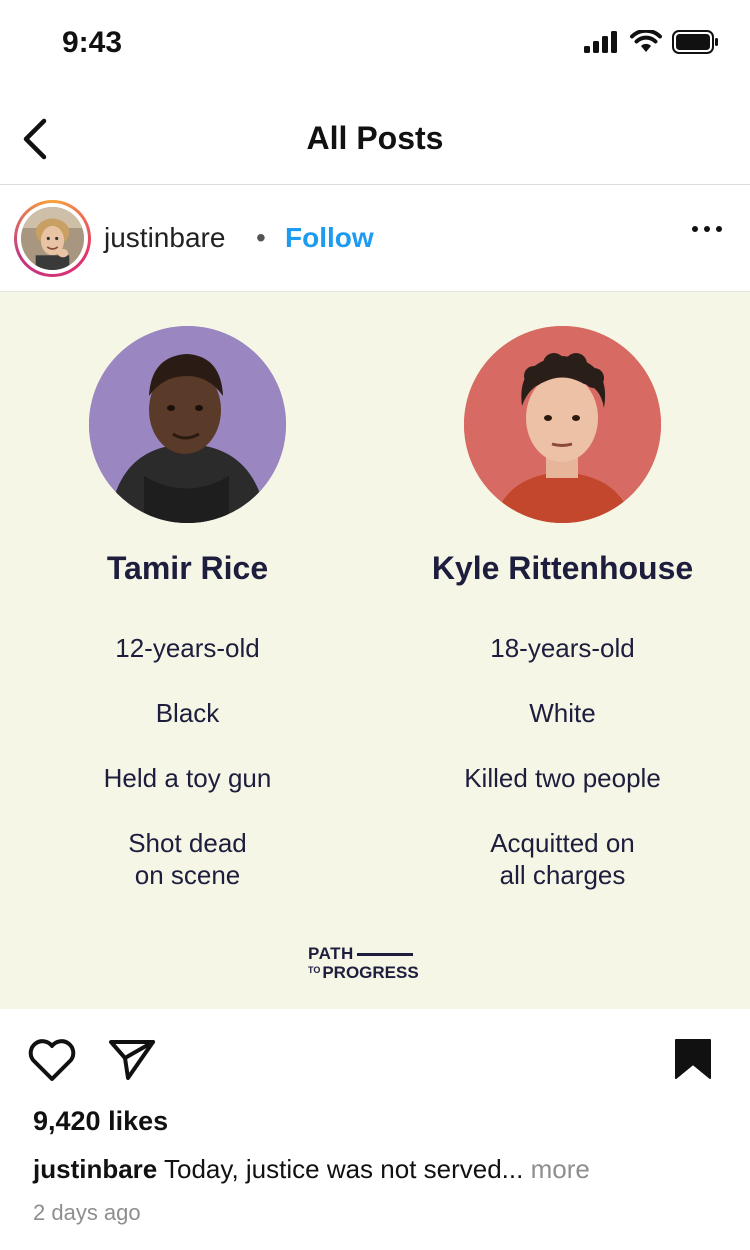 The height and width of the screenshot is (1250, 750). Describe the element at coordinates (375, 239) in the screenshot. I see `post-header: justinbare • Follow` at that location.